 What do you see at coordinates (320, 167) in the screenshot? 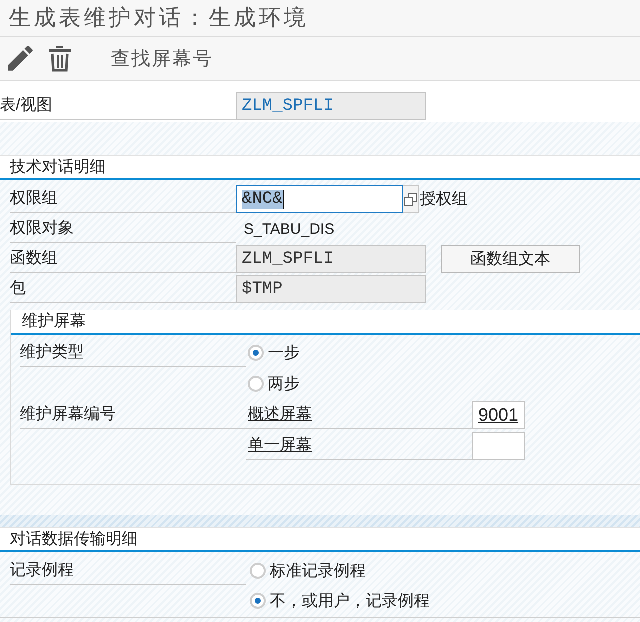
I see `section-header: 技术对话明细` at bounding box center [320, 167].